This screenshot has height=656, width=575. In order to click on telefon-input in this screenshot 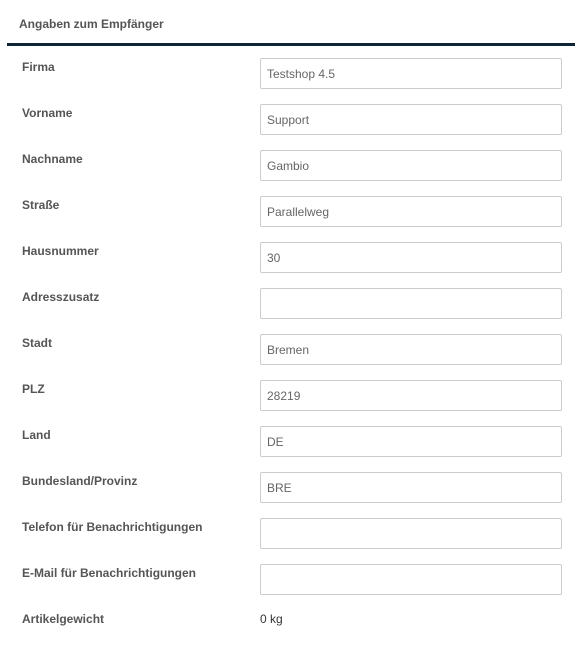, I will do `click(411, 533)`.